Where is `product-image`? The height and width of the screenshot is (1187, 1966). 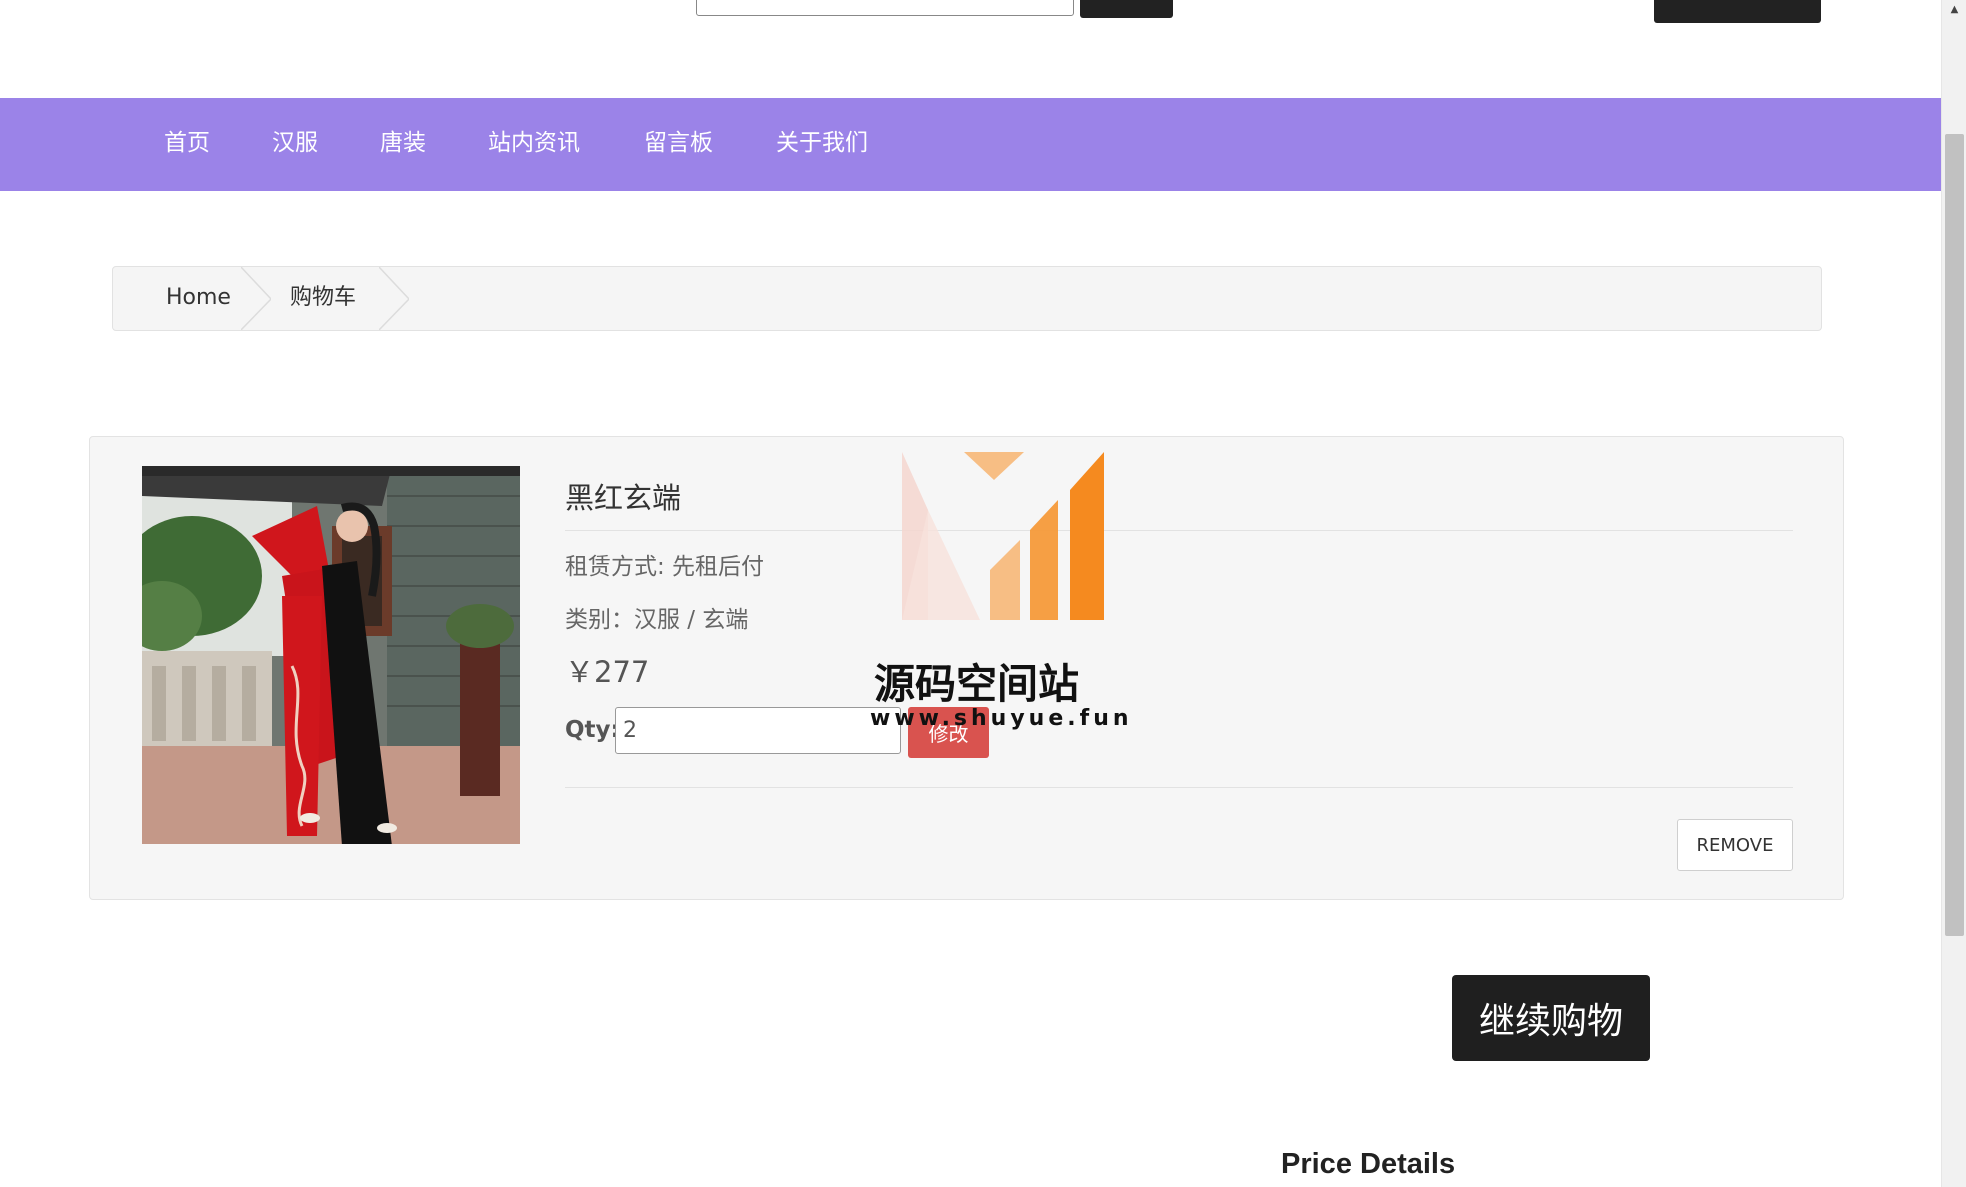
product-image is located at coordinates (331, 655).